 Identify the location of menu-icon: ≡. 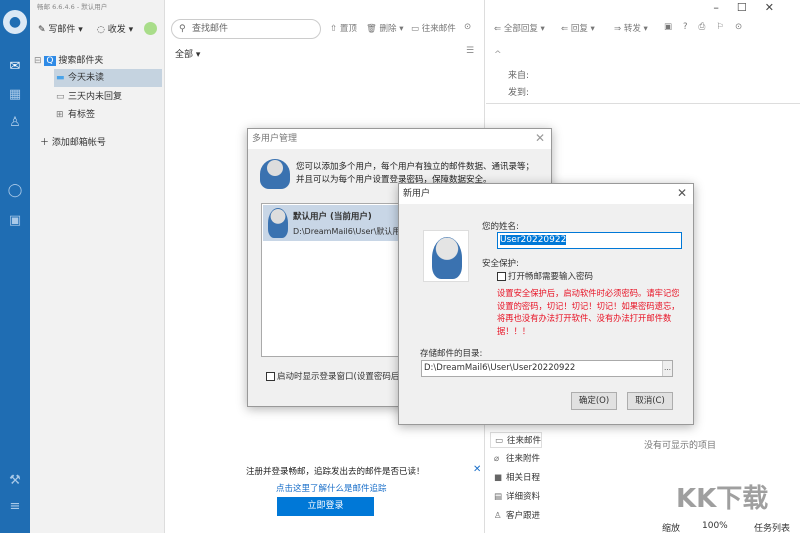
(15, 507).